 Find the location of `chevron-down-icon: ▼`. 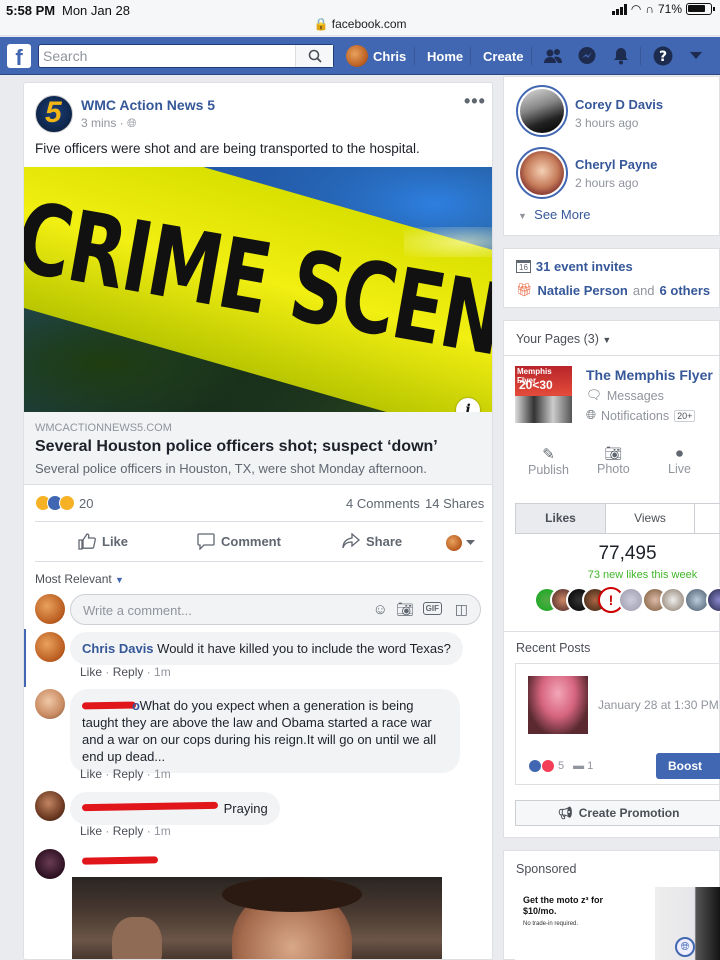

chevron-down-icon: ▼ is located at coordinates (119, 580).